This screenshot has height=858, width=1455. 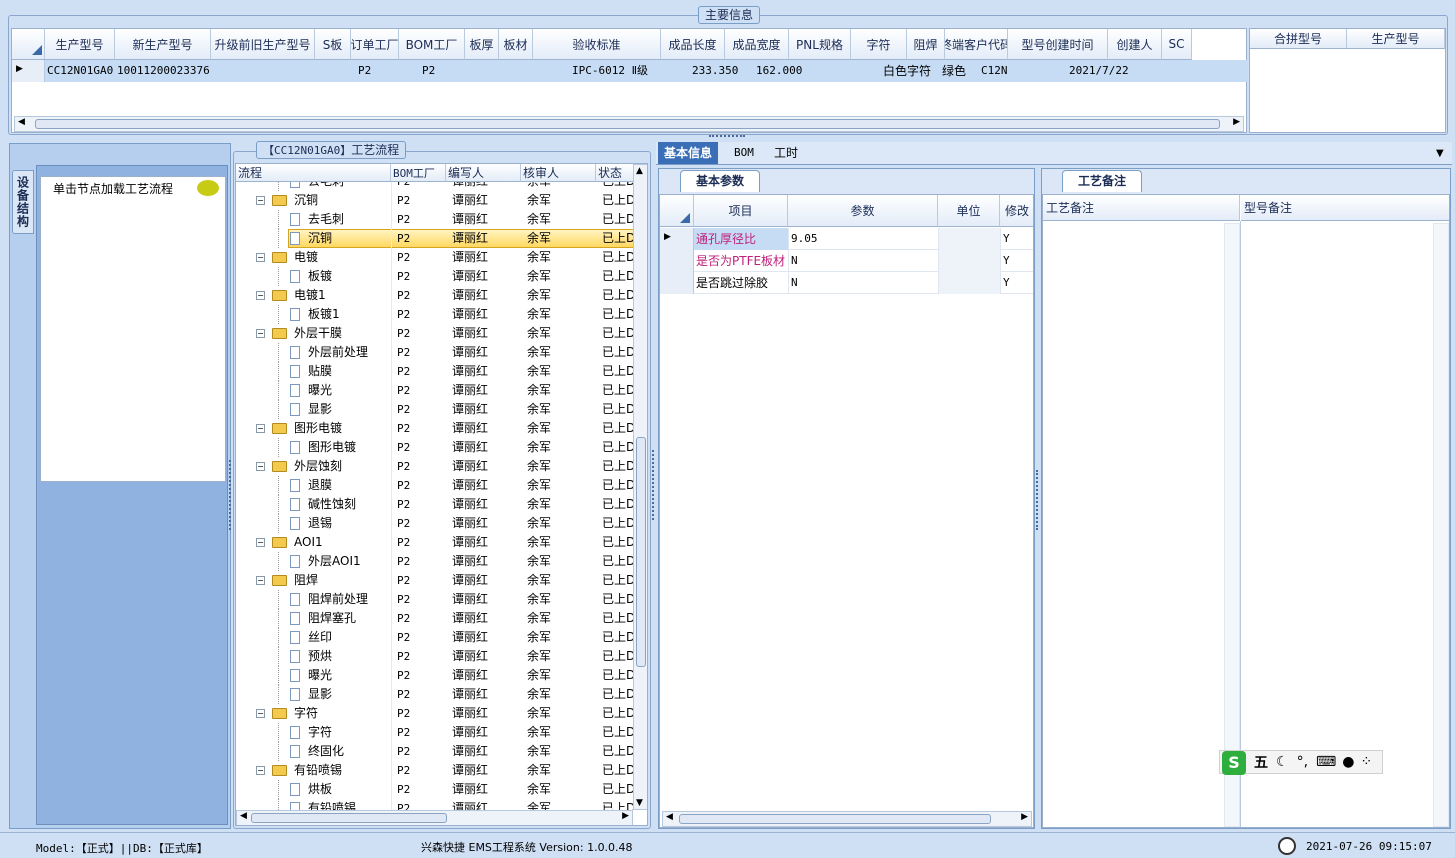 What do you see at coordinates (263, 44) in the screenshot?
I see `main-col-header: 升级前旧生产型号` at bounding box center [263, 44].